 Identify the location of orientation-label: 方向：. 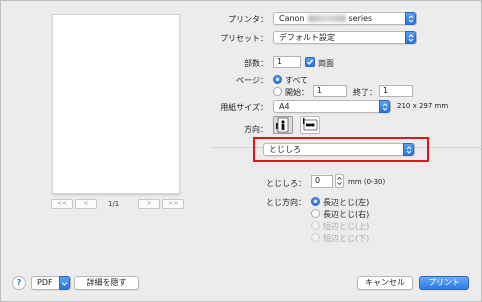
(256, 129).